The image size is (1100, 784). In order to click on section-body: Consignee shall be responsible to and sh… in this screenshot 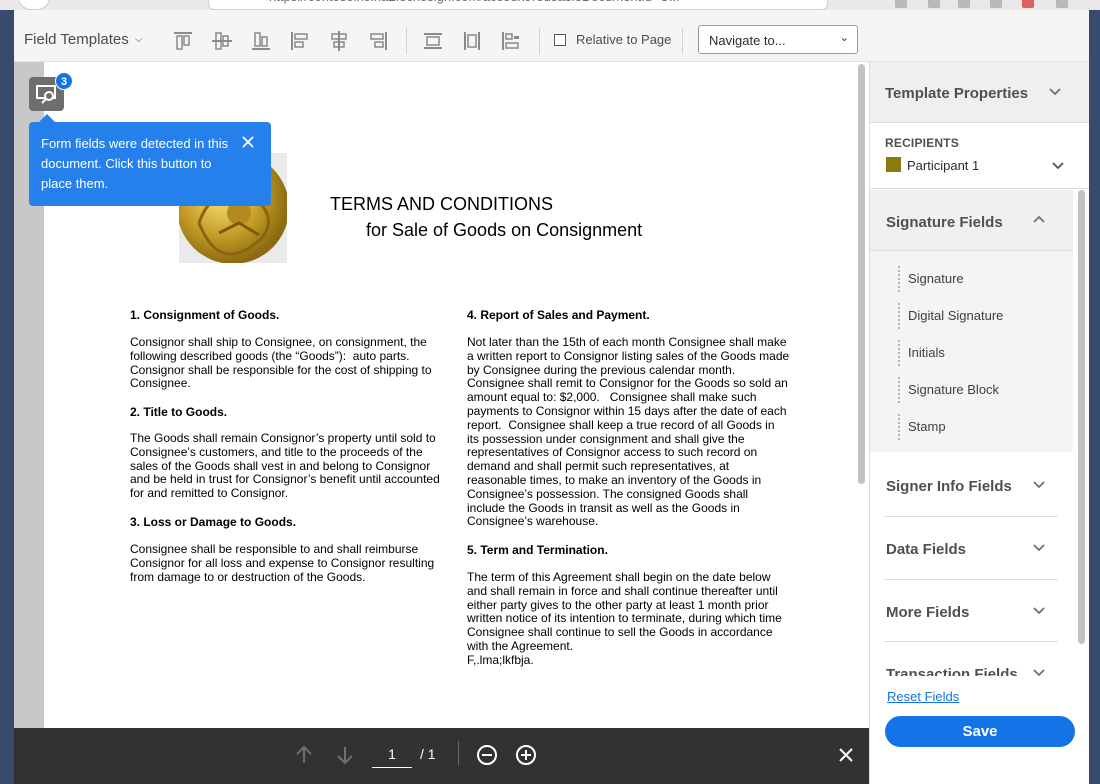, I will do `click(282, 563)`.